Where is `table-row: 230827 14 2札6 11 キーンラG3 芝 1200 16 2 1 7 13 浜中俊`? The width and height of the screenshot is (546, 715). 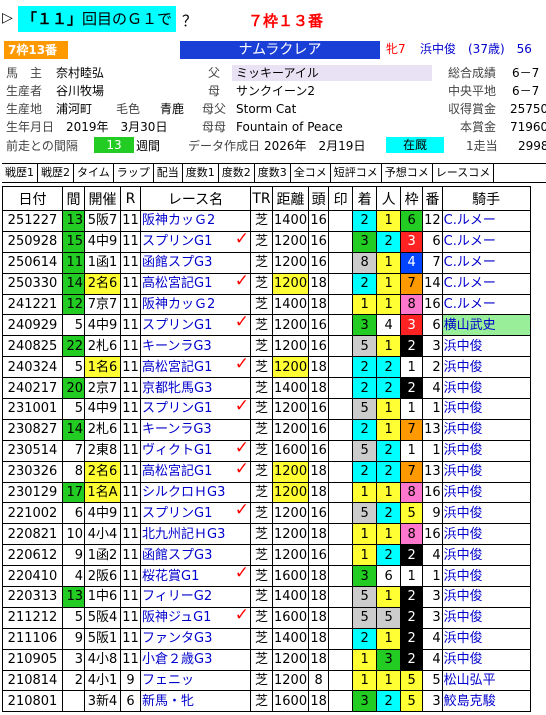 table-row: 230827 14 2札6 11 キーンラG3 芝 1200 16 2 1 7 13 浜中俊 is located at coordinates (266, 429).